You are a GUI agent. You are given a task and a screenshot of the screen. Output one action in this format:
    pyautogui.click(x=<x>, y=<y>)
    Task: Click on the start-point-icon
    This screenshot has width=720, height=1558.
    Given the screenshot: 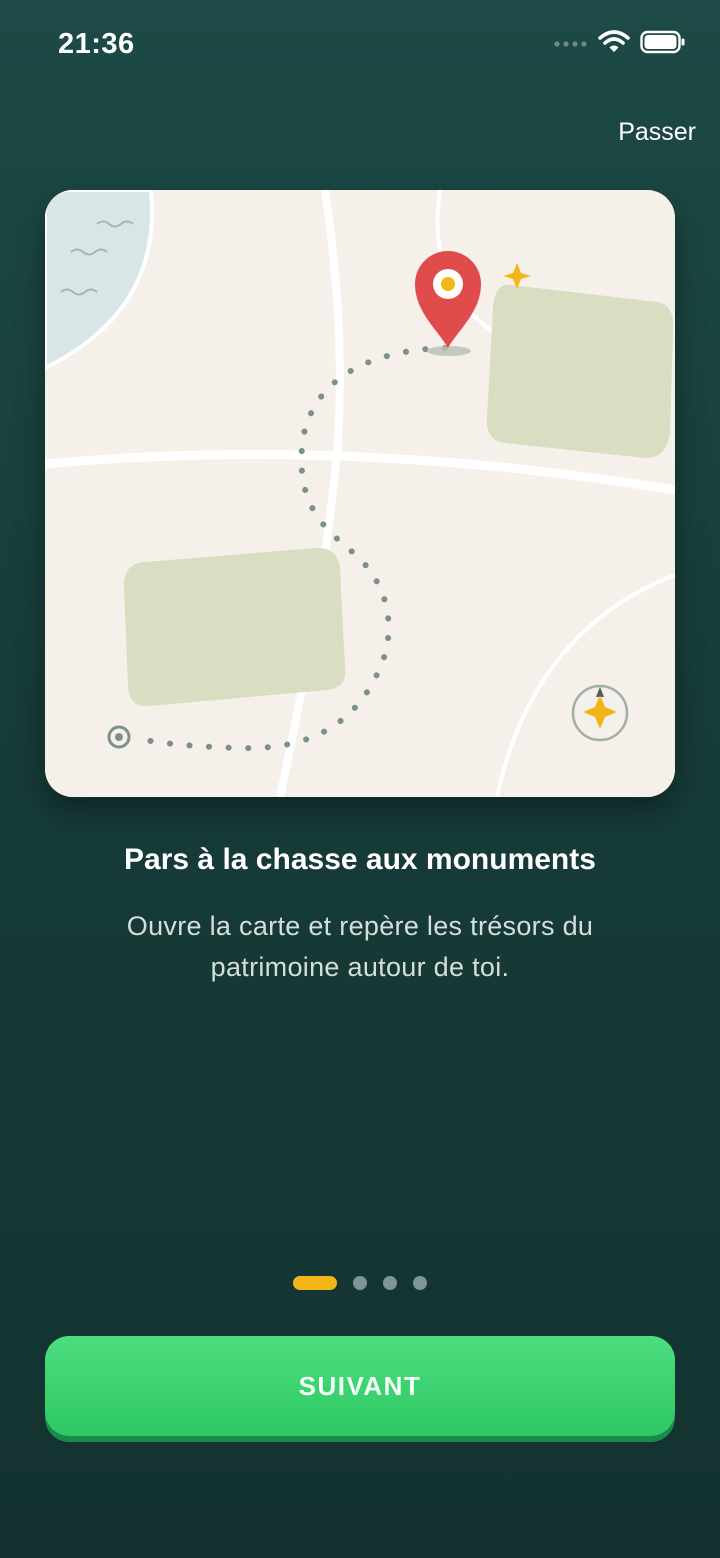 What is the action you would take?
    pyautogui.click(x=119, y=737)
    